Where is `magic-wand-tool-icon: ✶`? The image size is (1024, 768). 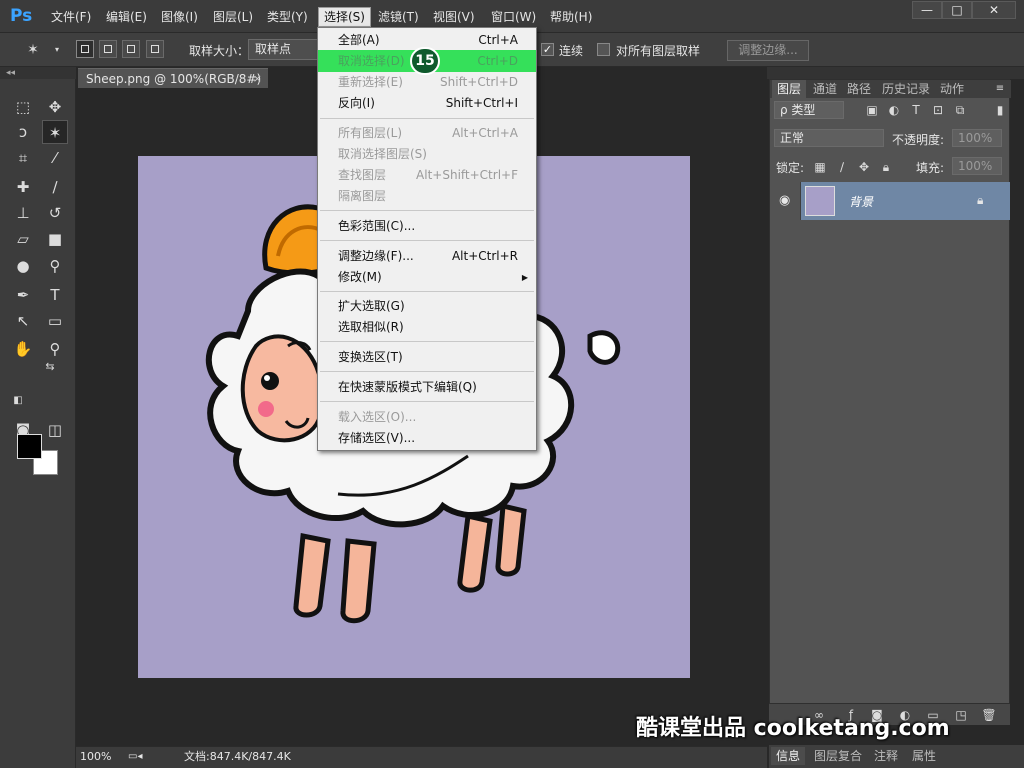 magic-wand-tool-icon: ✶ is located at coordinates (55, 132).